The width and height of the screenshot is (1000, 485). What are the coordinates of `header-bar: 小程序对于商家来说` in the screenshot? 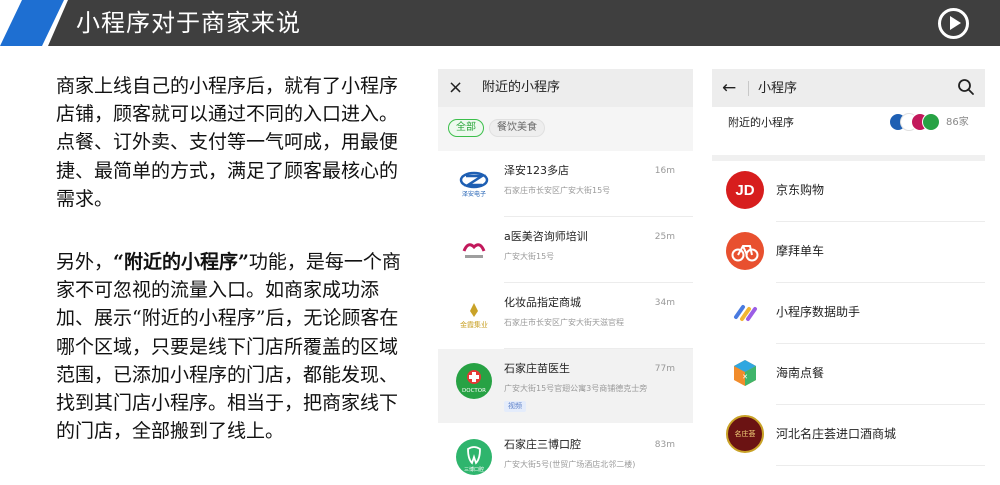 It's located at (500, 23).